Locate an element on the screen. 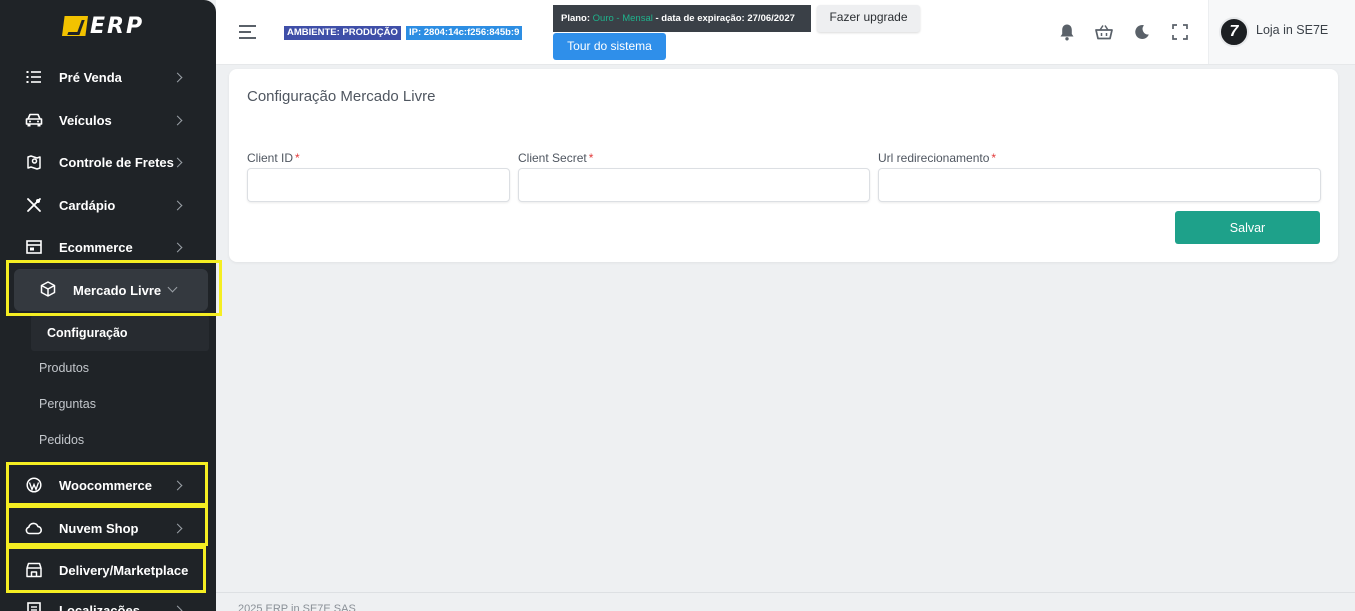 Image resolution: width=1355 pixels, height=611 pixels. page-title: Configuração Mercado Livre is located at coordinates (341, 96).